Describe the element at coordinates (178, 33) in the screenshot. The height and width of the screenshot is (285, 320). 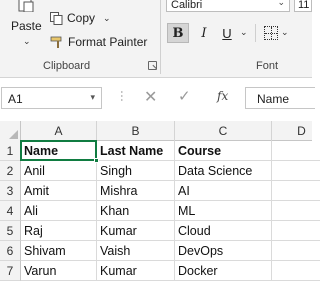
I see `bold-button: B` at that location.